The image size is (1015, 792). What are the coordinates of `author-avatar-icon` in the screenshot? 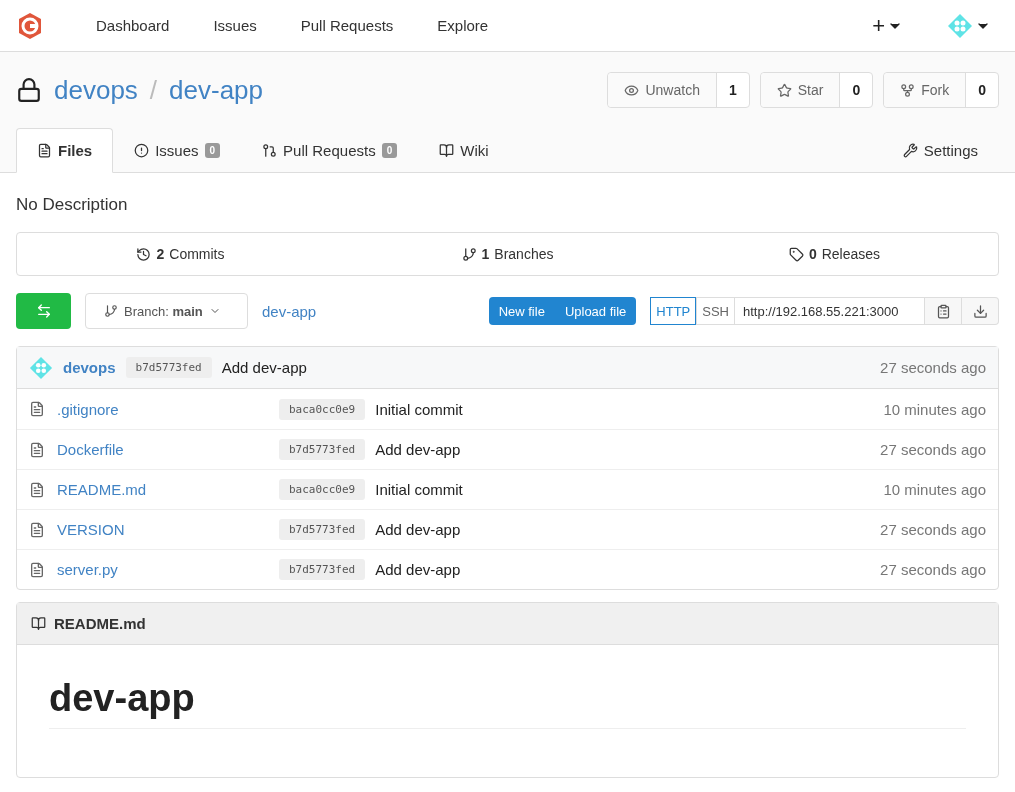 It's located at (41, 367).